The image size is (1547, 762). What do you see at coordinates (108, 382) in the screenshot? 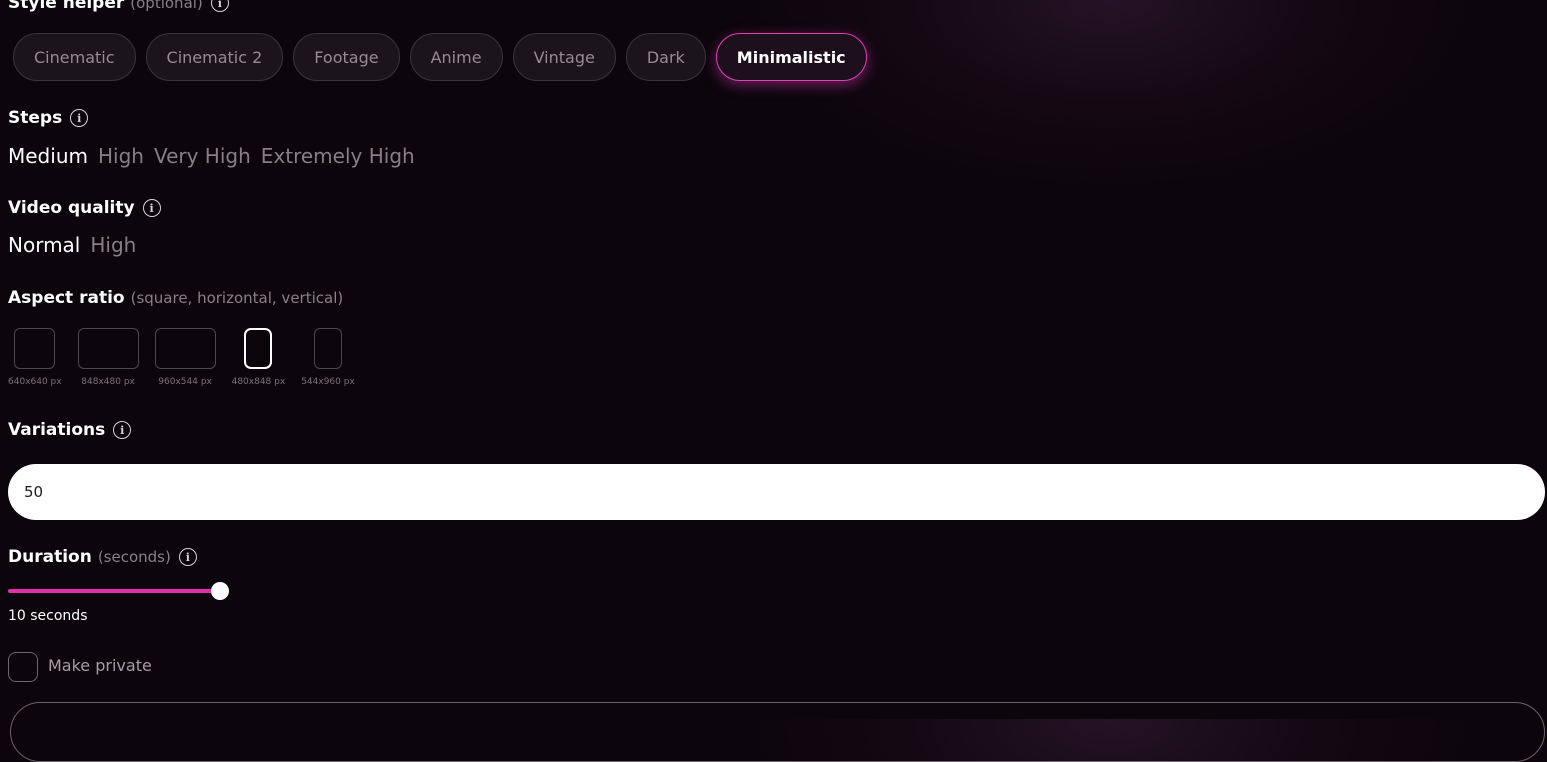
I see `ratio-caption: 848x480 px` at bounding box center [108, 382].